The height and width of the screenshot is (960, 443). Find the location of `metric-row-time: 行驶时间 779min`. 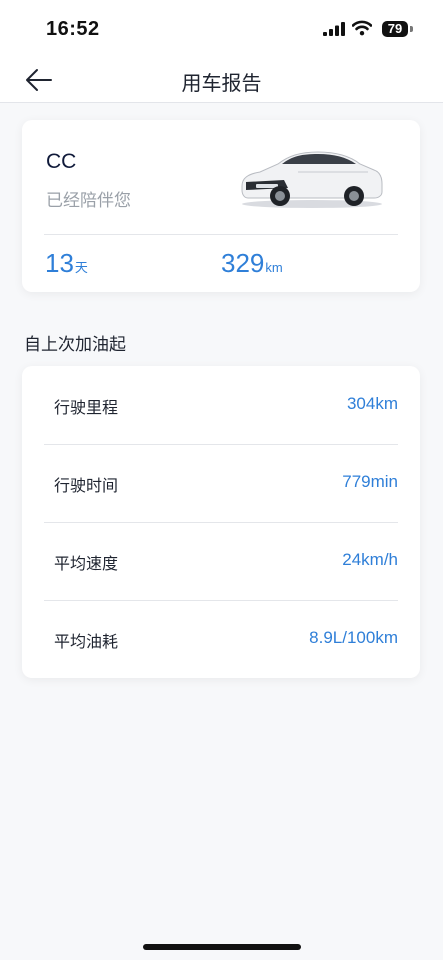

metric-row-time: 行驶时间 779min is located at coordinates (221, 483).